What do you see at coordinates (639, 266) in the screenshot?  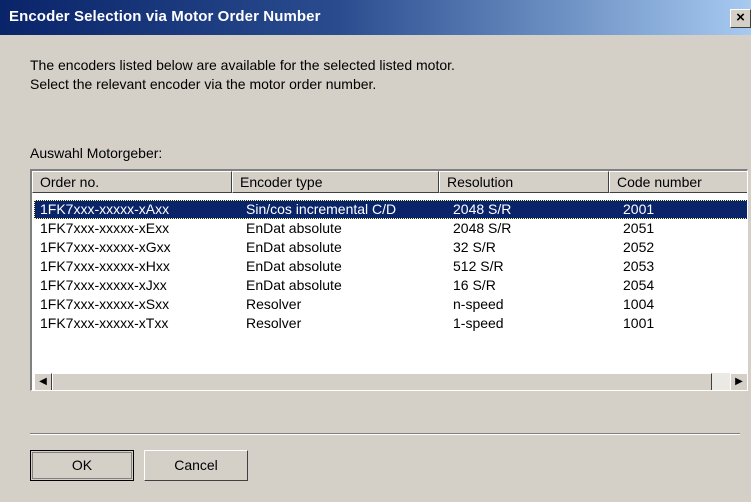 I see `code-number-cell: 2053` at bounding box center [639, 266].